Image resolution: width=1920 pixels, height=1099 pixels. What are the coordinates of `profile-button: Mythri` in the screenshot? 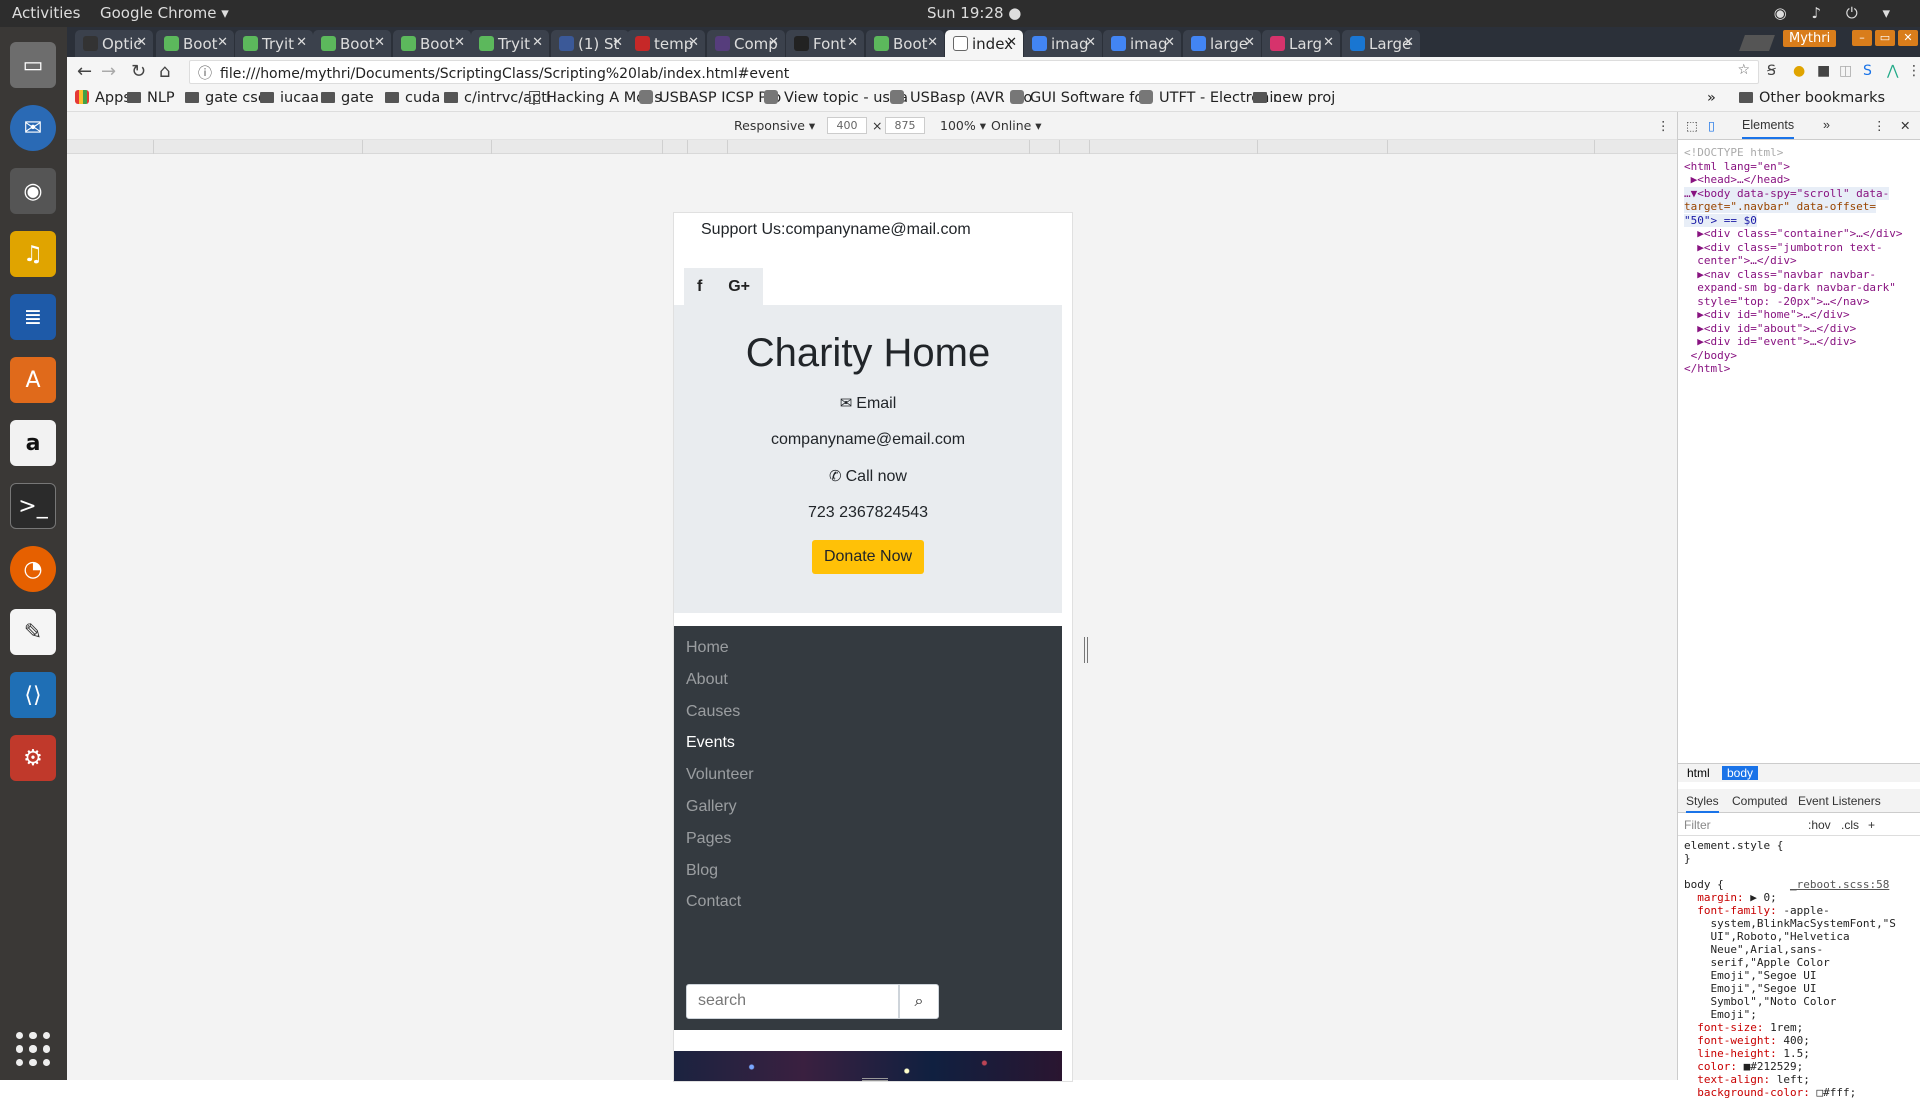 It's located at (1810, 38).